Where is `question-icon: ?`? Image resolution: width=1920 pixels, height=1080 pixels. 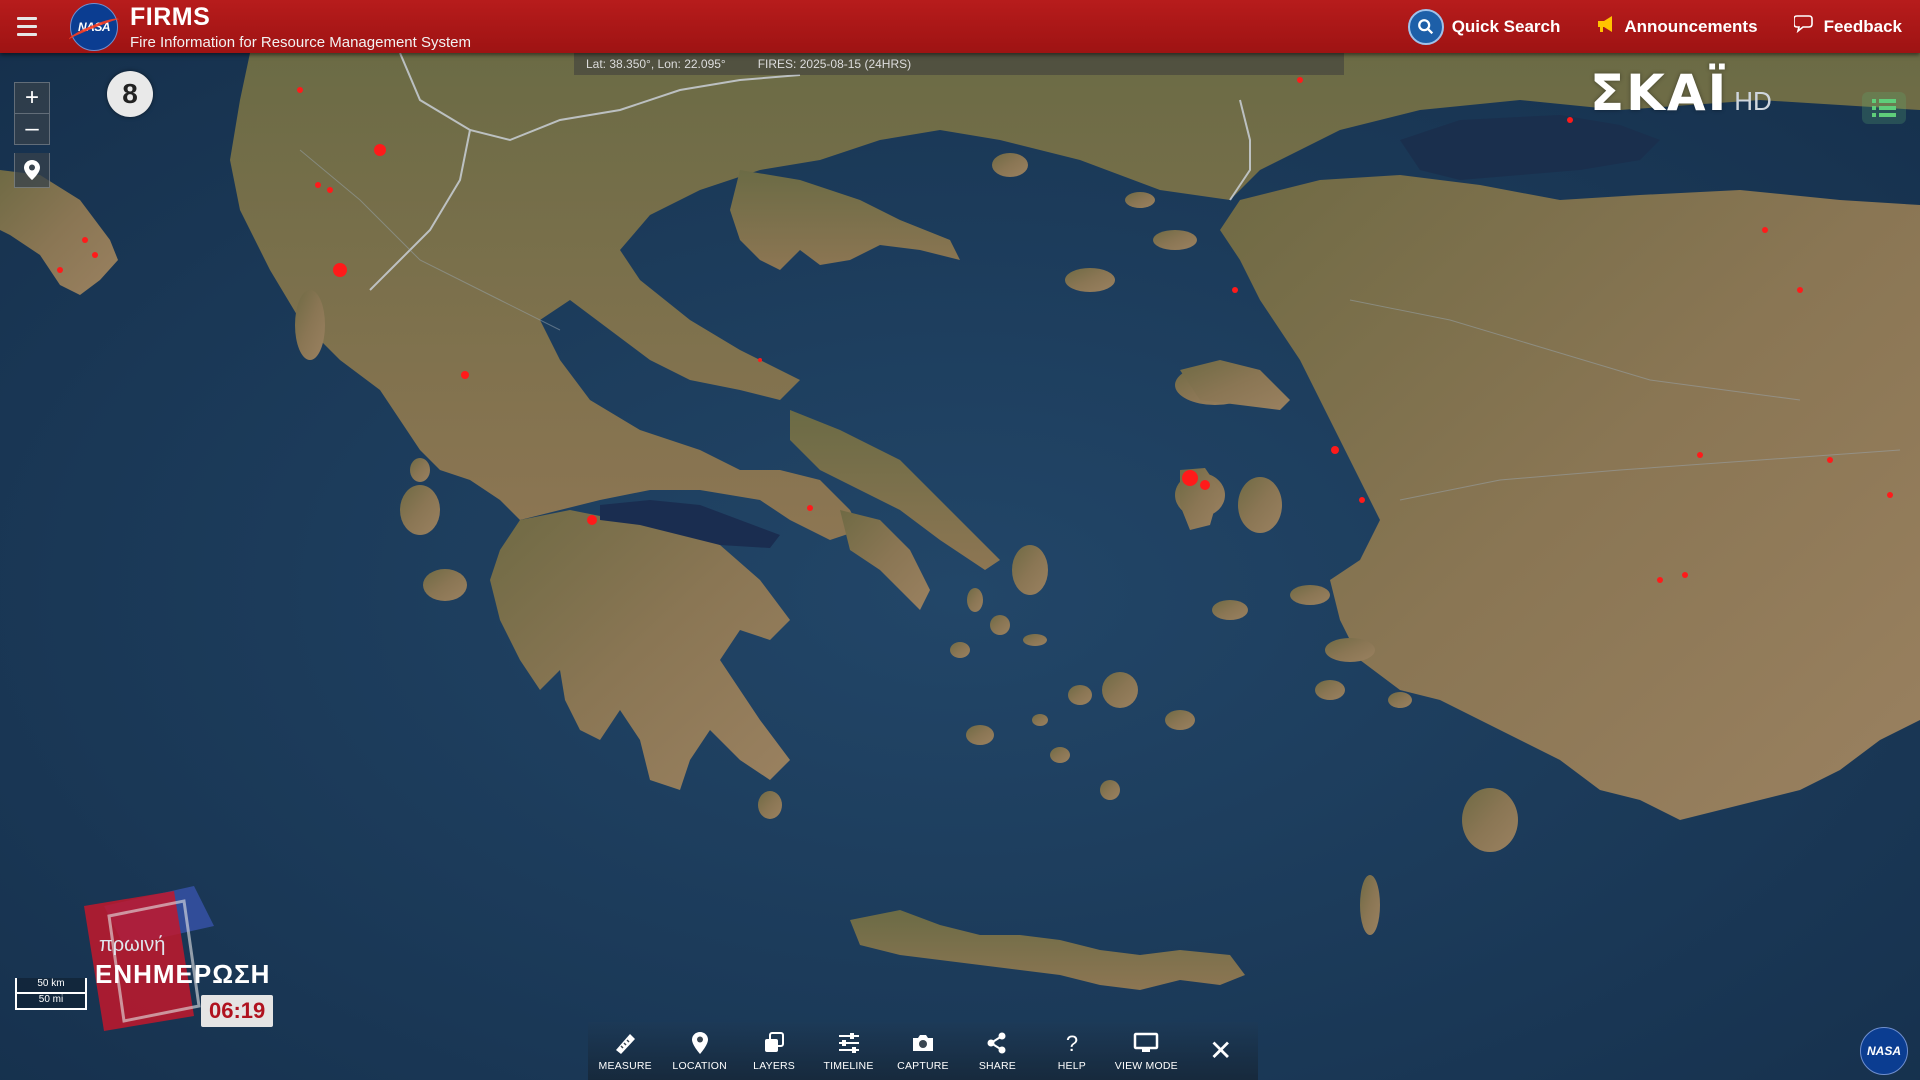 question-icon: ? is located at coordinates (1072, 1043).